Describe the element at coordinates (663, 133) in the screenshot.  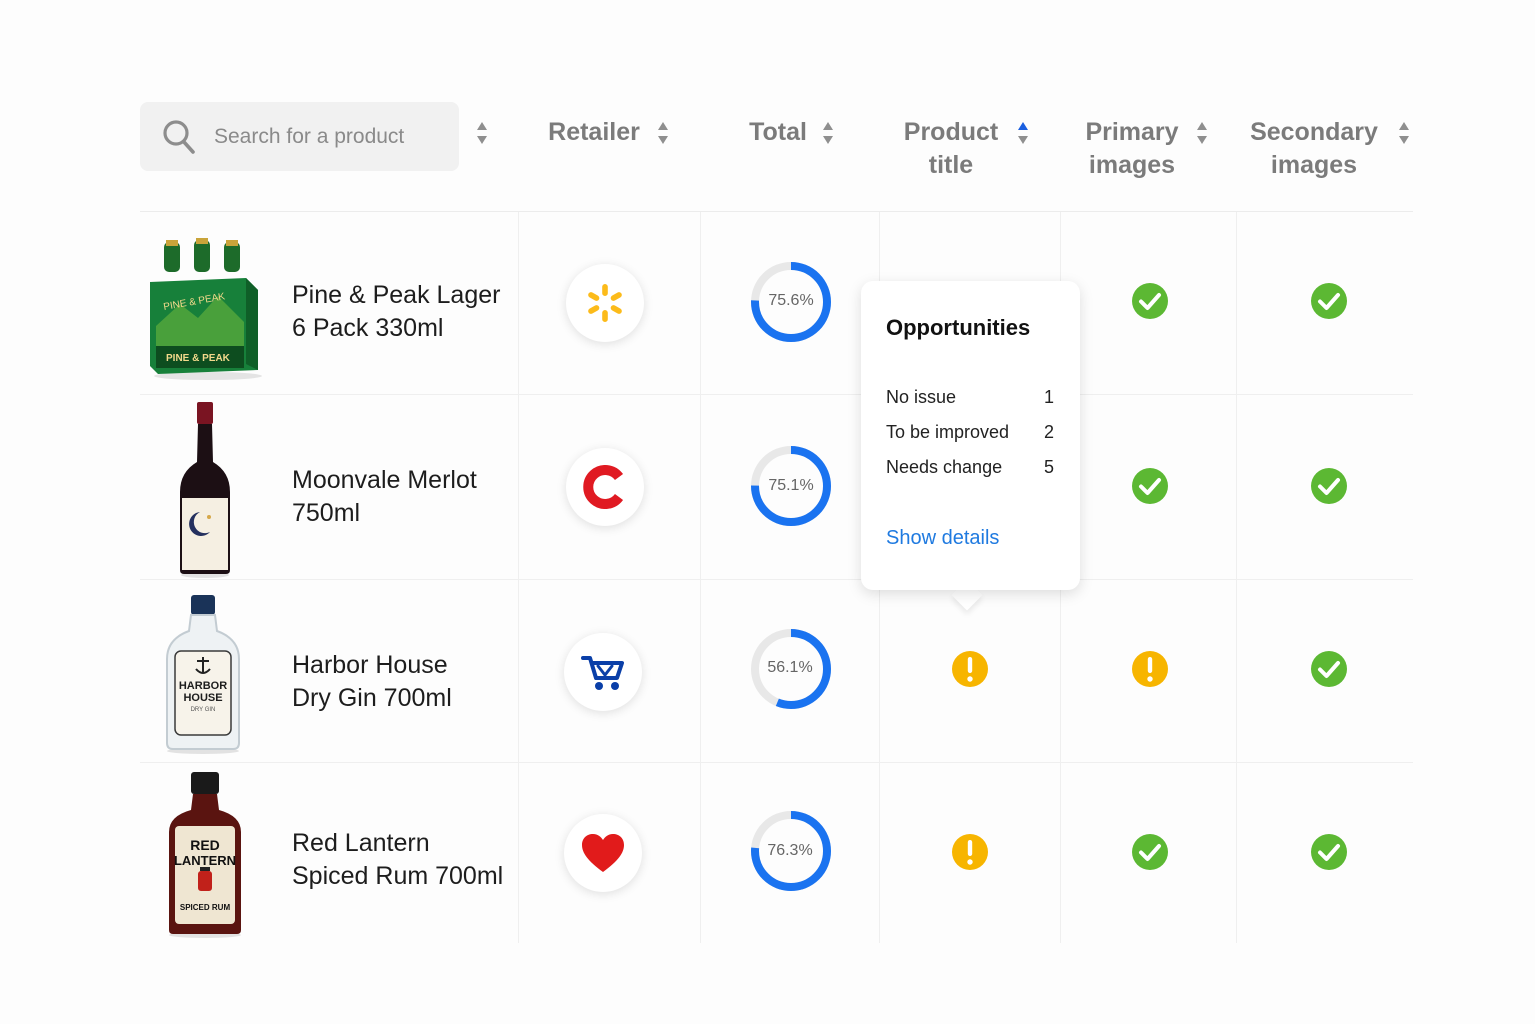
I see `sort-retailer-icon` at that location.